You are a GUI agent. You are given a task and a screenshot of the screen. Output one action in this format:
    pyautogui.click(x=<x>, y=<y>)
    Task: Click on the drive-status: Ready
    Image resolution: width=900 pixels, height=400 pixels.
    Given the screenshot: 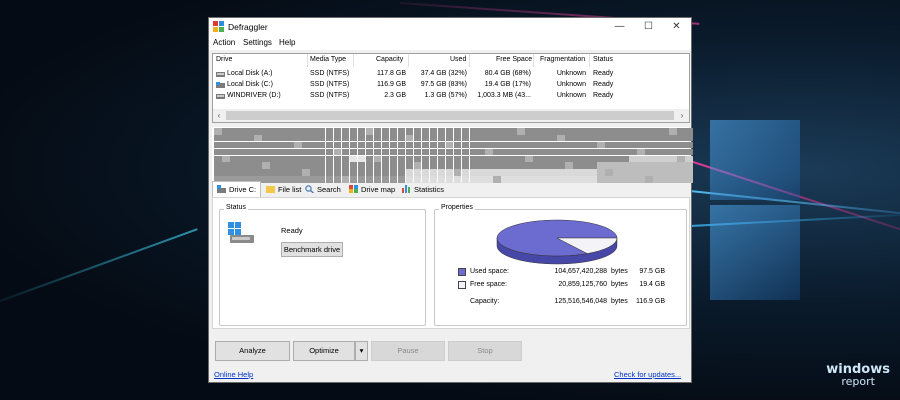 What is the action you would take?
    pyautogui.click(x=603, y=73)
    